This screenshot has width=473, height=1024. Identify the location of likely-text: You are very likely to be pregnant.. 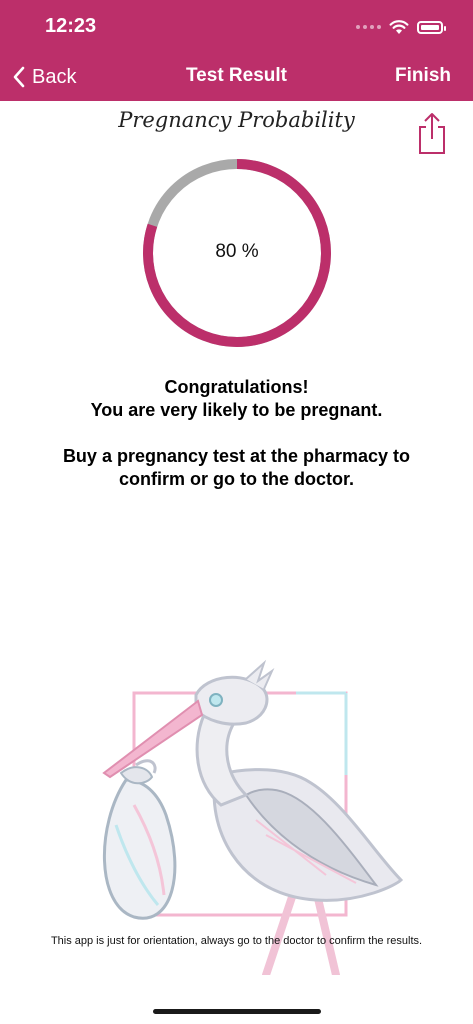
(236, 410).